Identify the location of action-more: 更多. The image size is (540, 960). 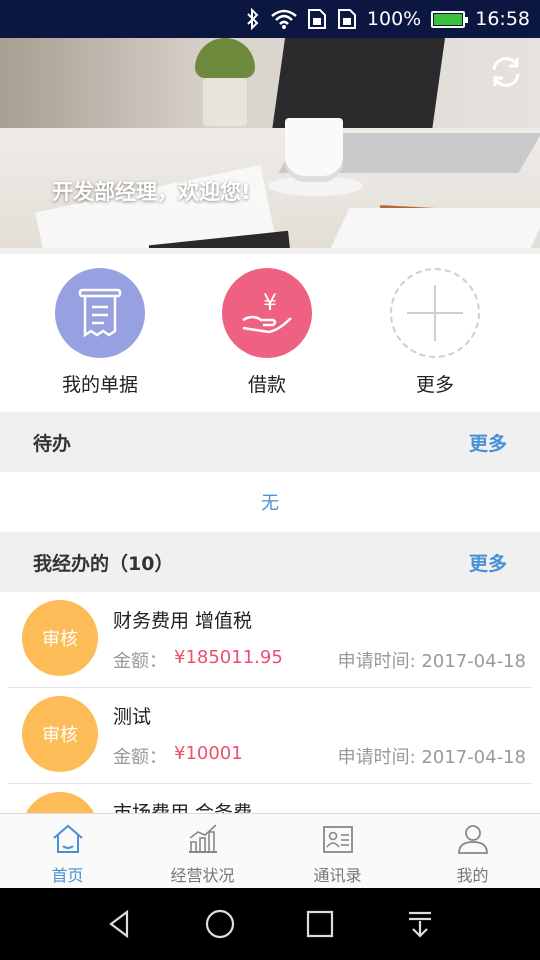
(435, 332).